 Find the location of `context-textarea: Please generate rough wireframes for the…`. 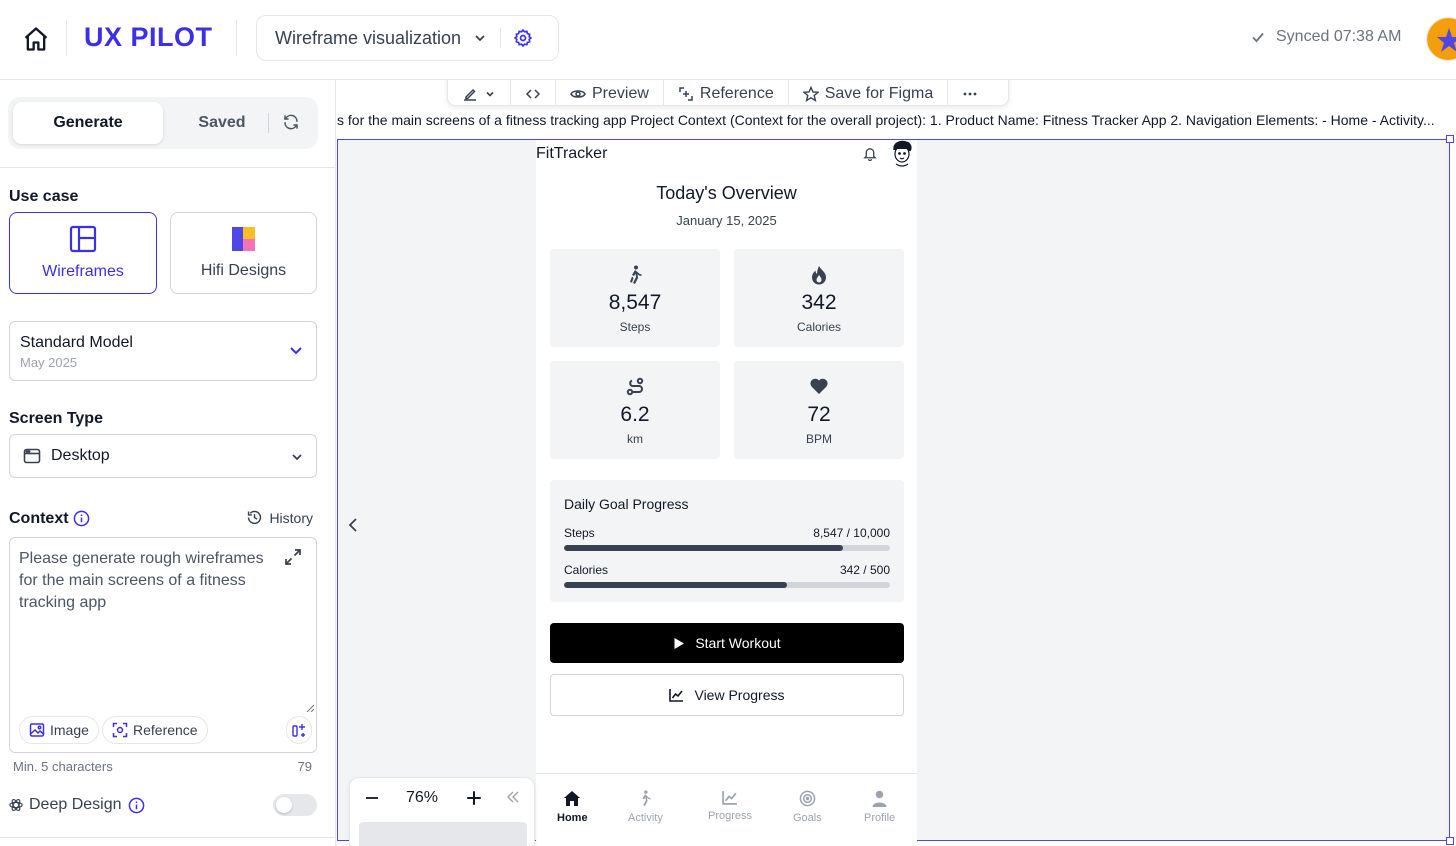

context-textarea: Please generate rough wireframes for the… is located at coordinates (163, 645).